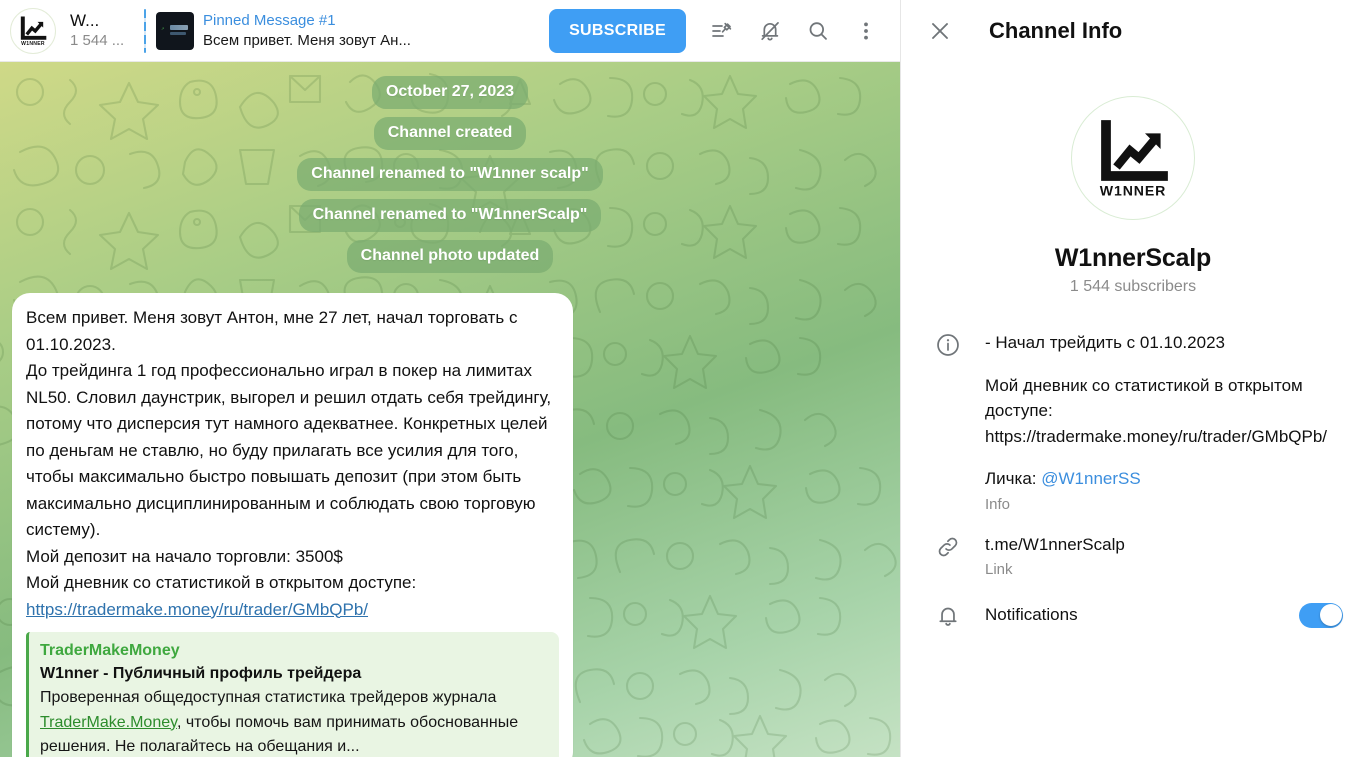 The image size is (1365, 757). Describe the element at coordinates (175, 30) in the screenshot. I see `pinned-message-thumbnail: ↗` at that location.